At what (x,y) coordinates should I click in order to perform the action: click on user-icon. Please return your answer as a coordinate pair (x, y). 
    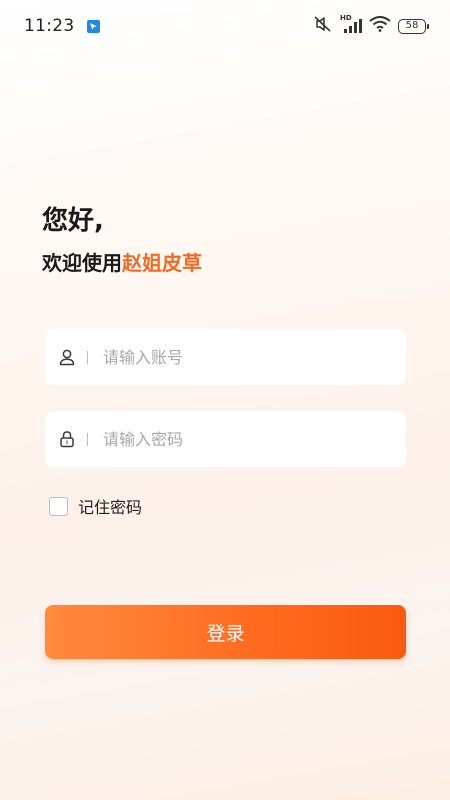
    Looking at the image, I should click on (67, 357).